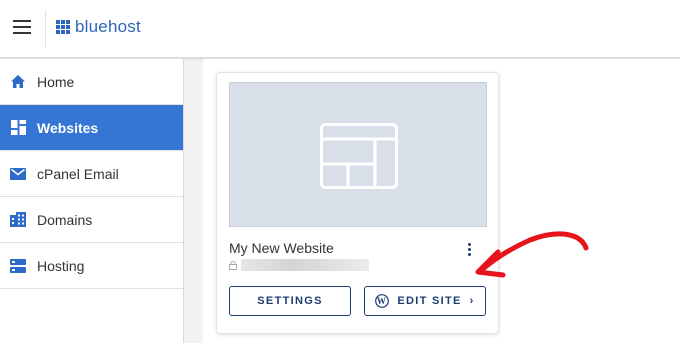 The image size is (680, 343). What do you see at coordinates (18, 82) in the screenshot?
I see `home-icon` at bounding box center [18, 82].